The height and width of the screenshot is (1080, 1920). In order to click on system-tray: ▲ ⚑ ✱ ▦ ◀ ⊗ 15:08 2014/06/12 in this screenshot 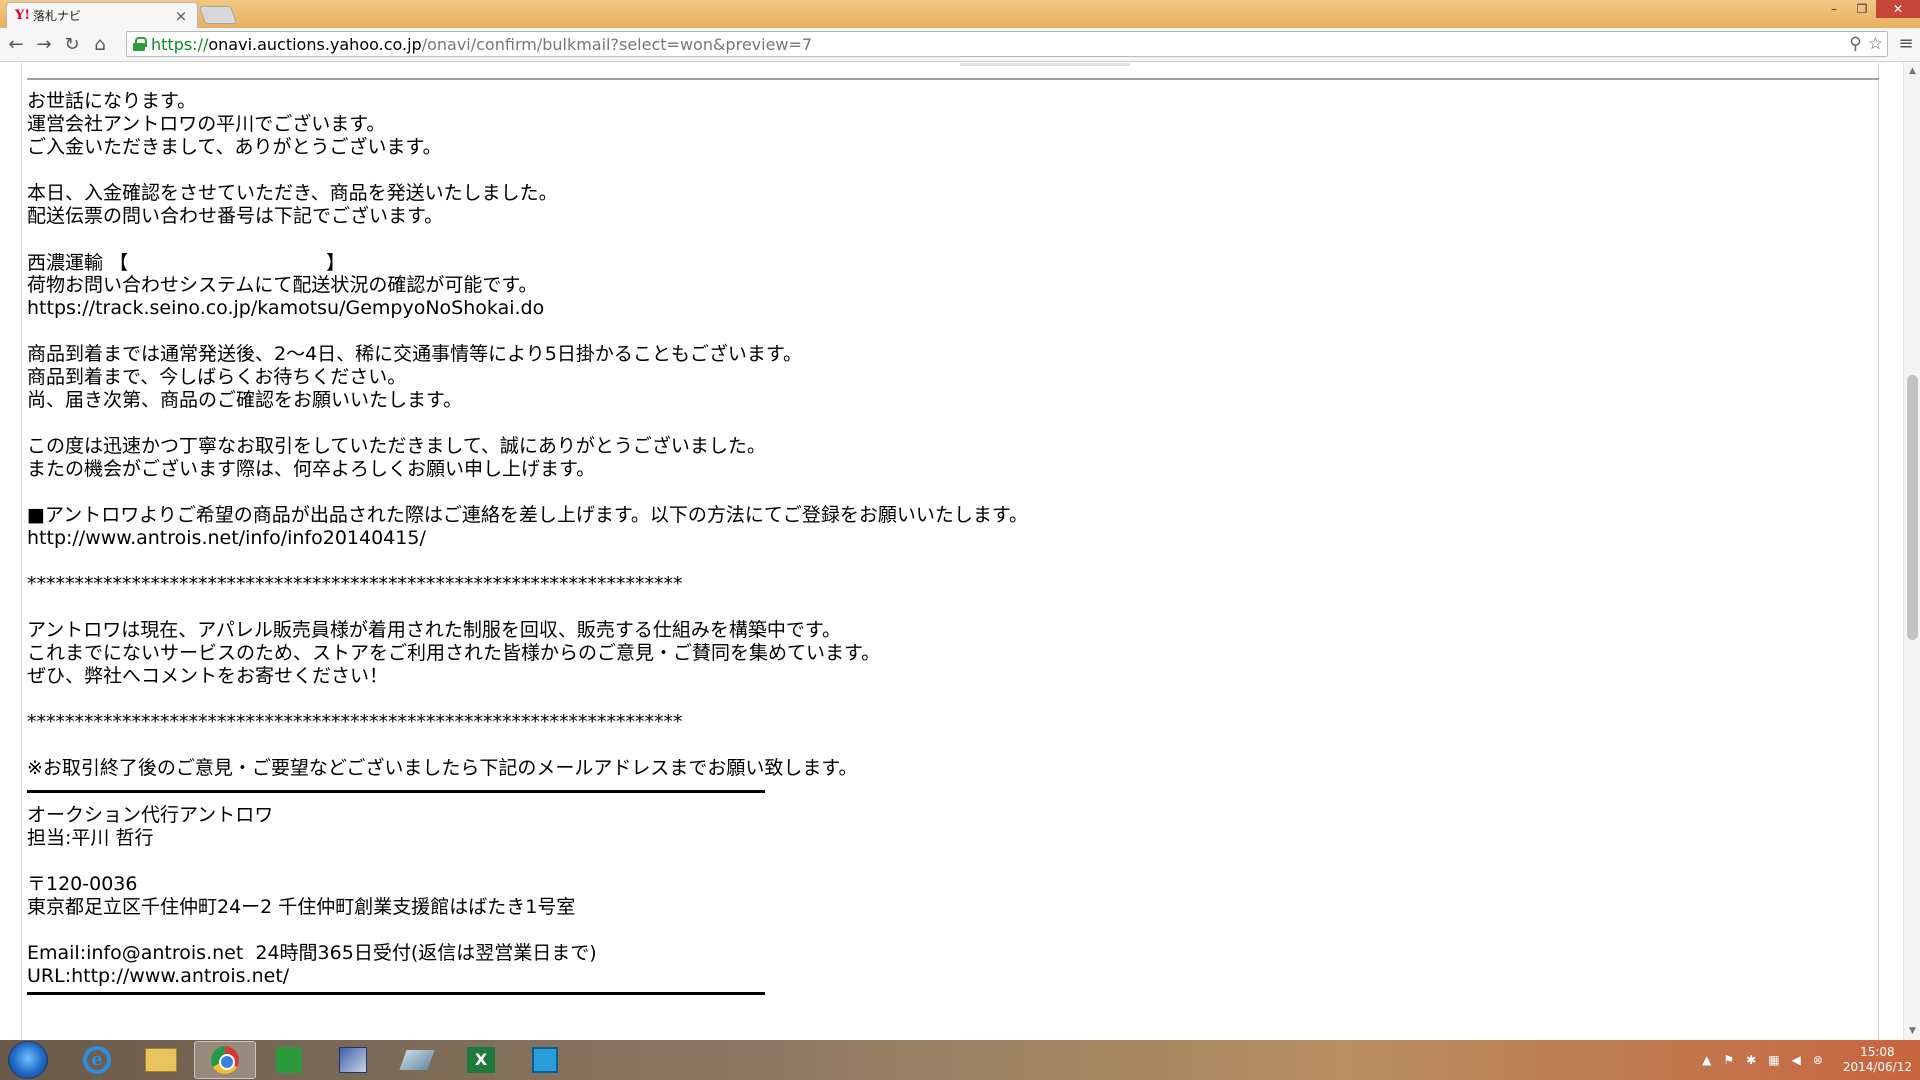, I will do `click(1808, 1060)`.